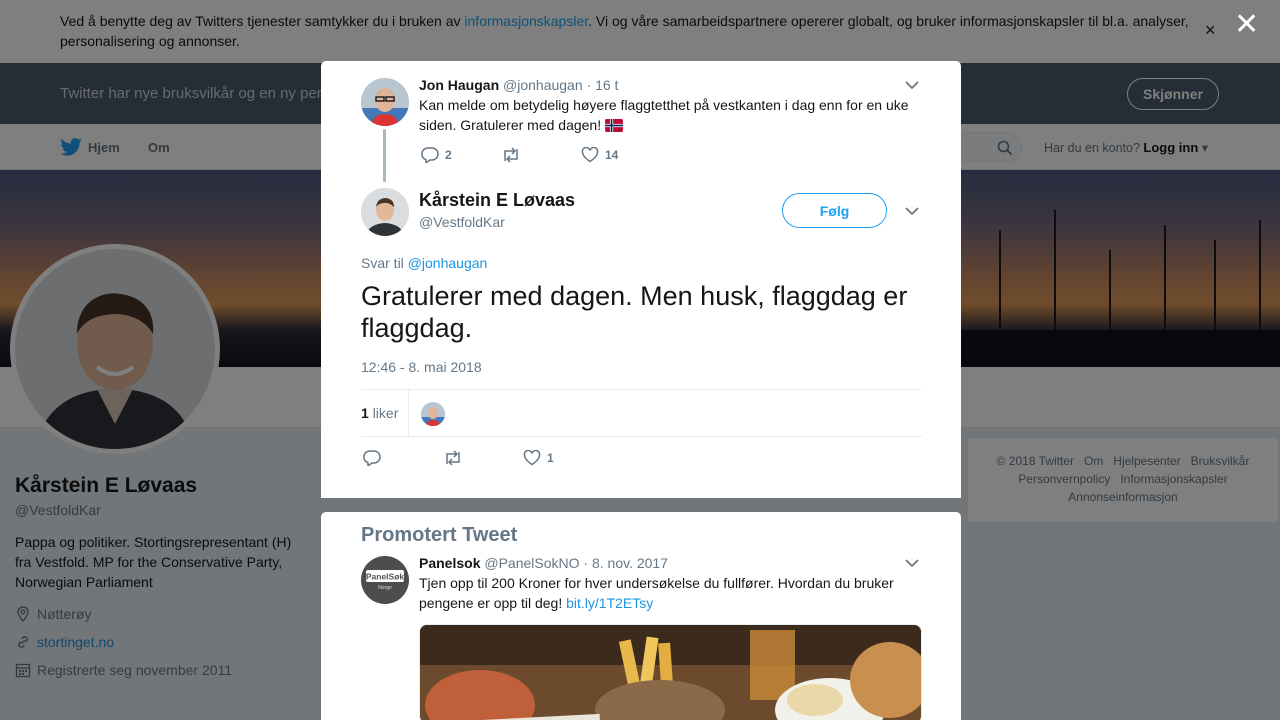 Image resolution: width=1280 pixels, height=720 pixels. What do you see at coordinates (403, 458) in the screenshot?
I see `reply-action` at bounding box center [403, 458].